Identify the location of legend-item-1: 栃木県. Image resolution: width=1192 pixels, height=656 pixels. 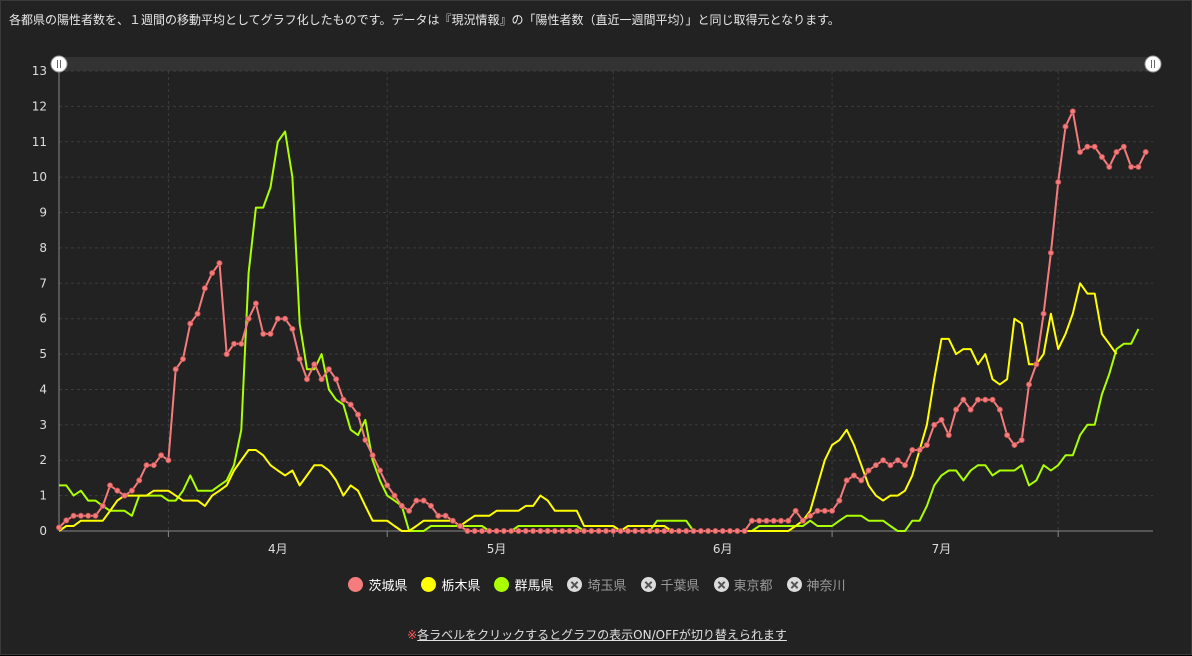
(450, 584).